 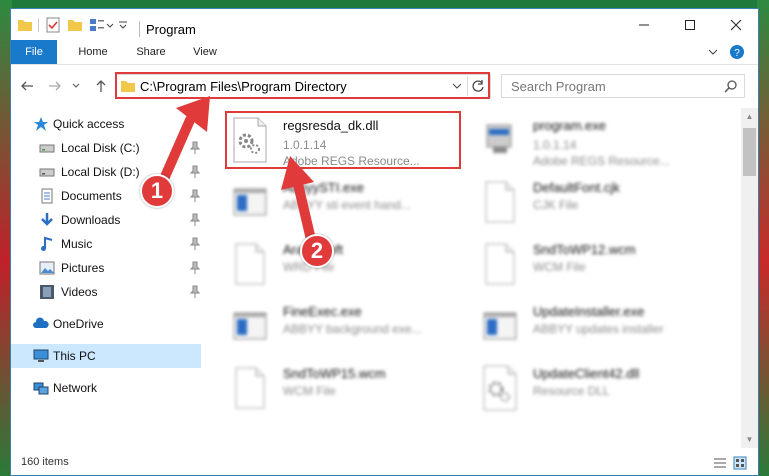 I want to click on sidebar-item-downloads: Downloads, so click(x=106, y=220).